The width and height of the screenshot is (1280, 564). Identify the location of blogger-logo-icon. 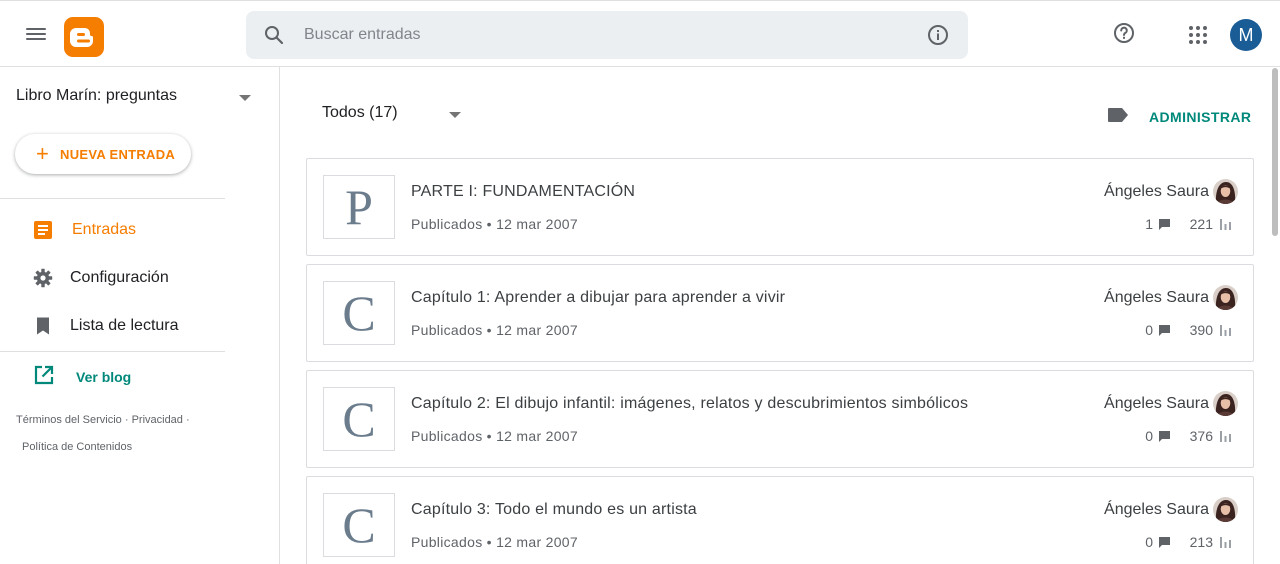
(84, 37).